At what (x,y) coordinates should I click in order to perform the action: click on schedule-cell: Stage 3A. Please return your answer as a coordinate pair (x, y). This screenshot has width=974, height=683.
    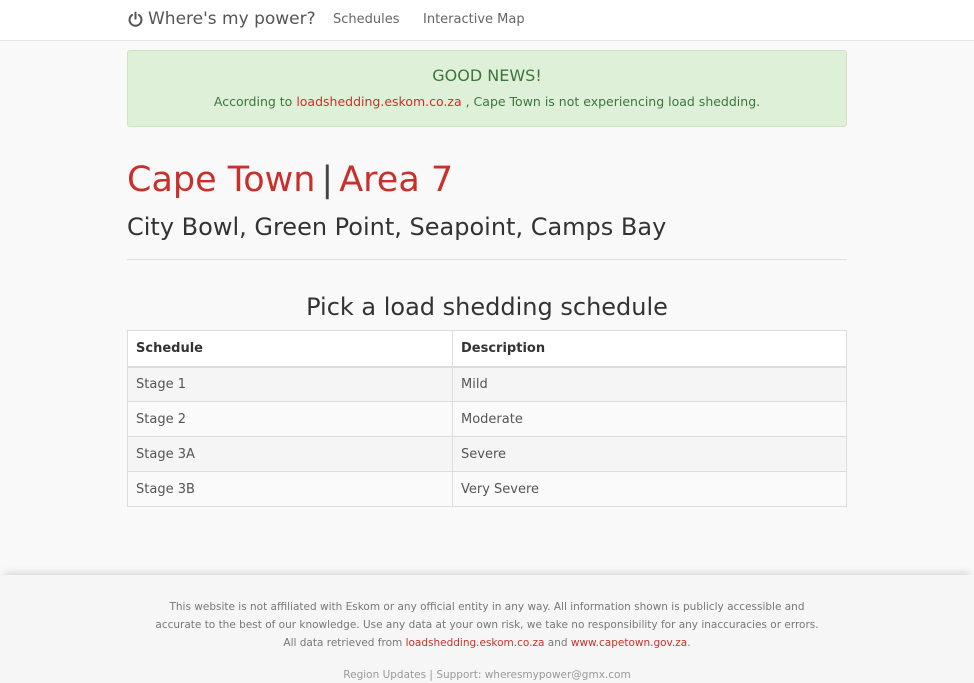
    Looking at the image, I should click on (290, 454).